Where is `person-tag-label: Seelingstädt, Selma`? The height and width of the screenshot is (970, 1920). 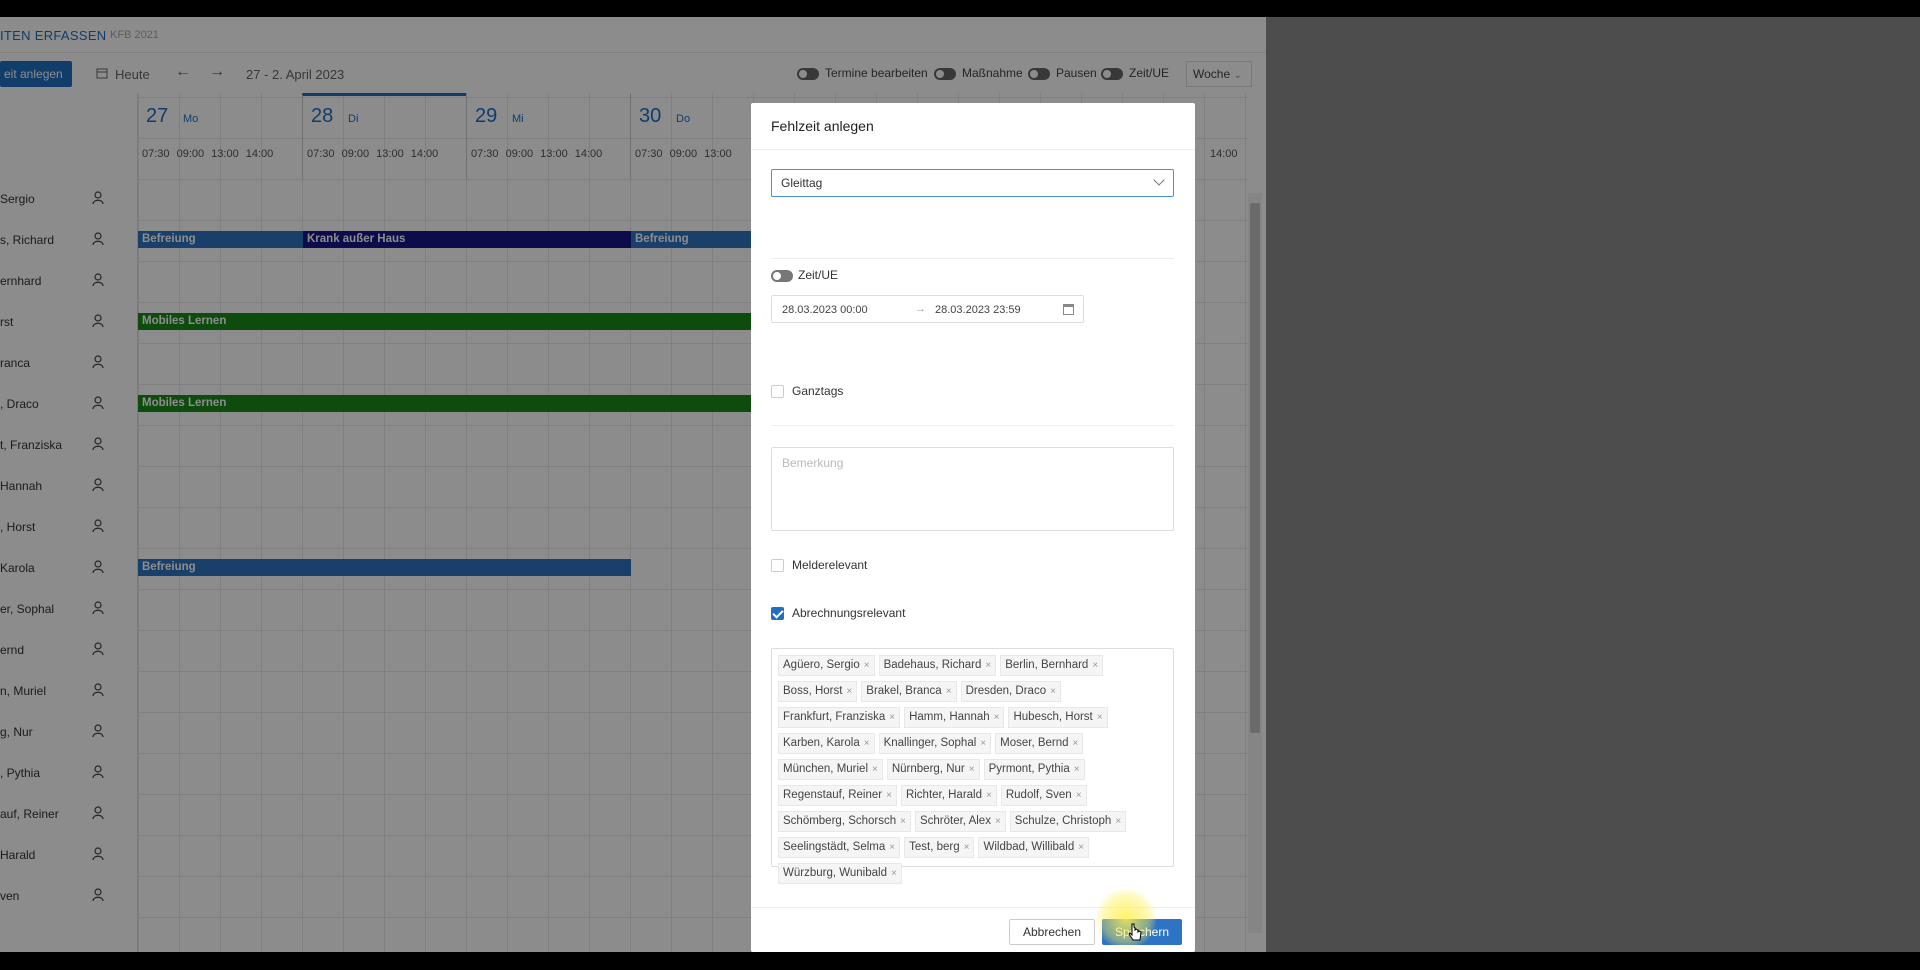 person-tag-label: Seelingstädt, Selma is located at coordinates (834, 847).